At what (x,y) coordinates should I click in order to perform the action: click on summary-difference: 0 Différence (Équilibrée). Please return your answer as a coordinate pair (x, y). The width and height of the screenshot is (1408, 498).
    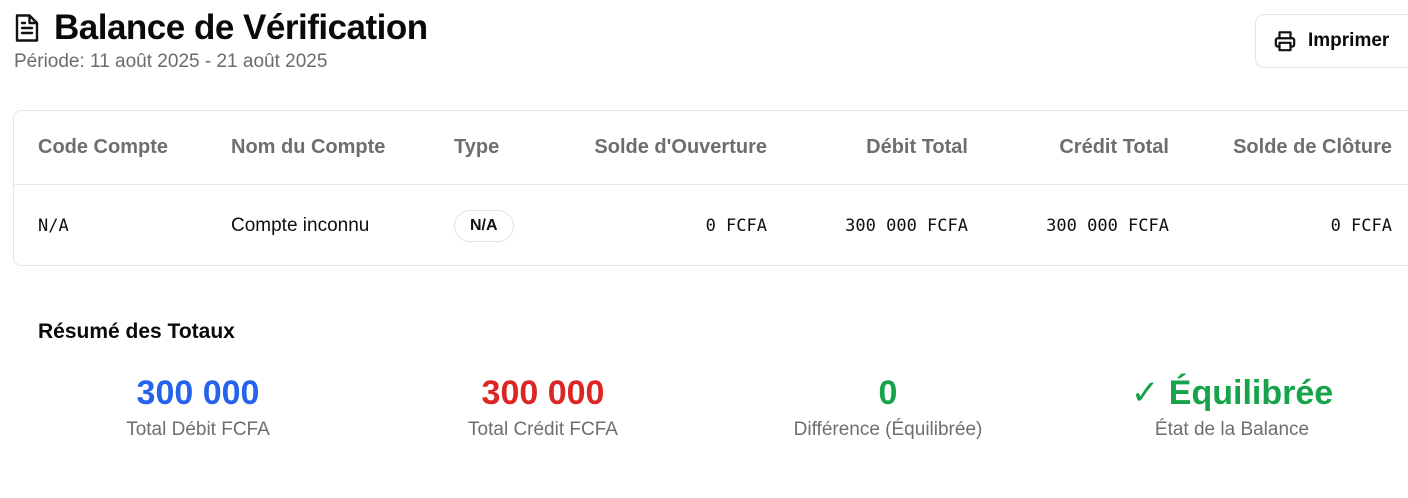
    Looking at the image, I should click on (888, 406).